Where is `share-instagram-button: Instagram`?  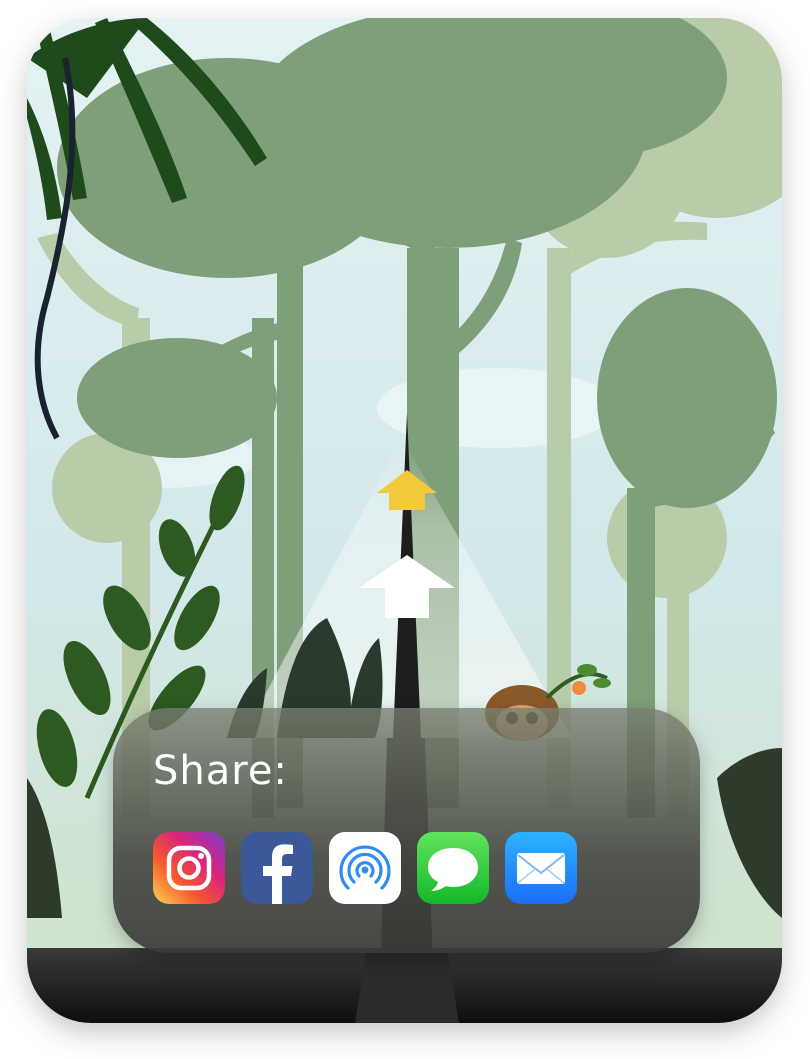
share-instagram-button: Instagram is located at coordinates (189, 868).